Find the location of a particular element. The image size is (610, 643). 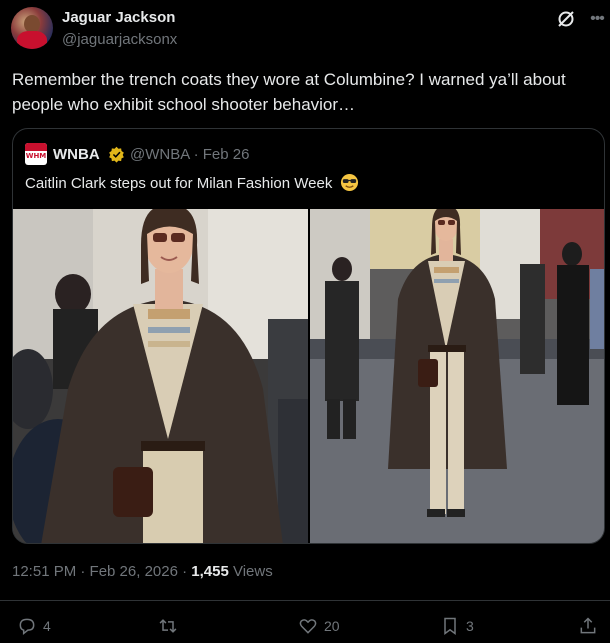

like-count: 20 is located at coordinates (332, 626).